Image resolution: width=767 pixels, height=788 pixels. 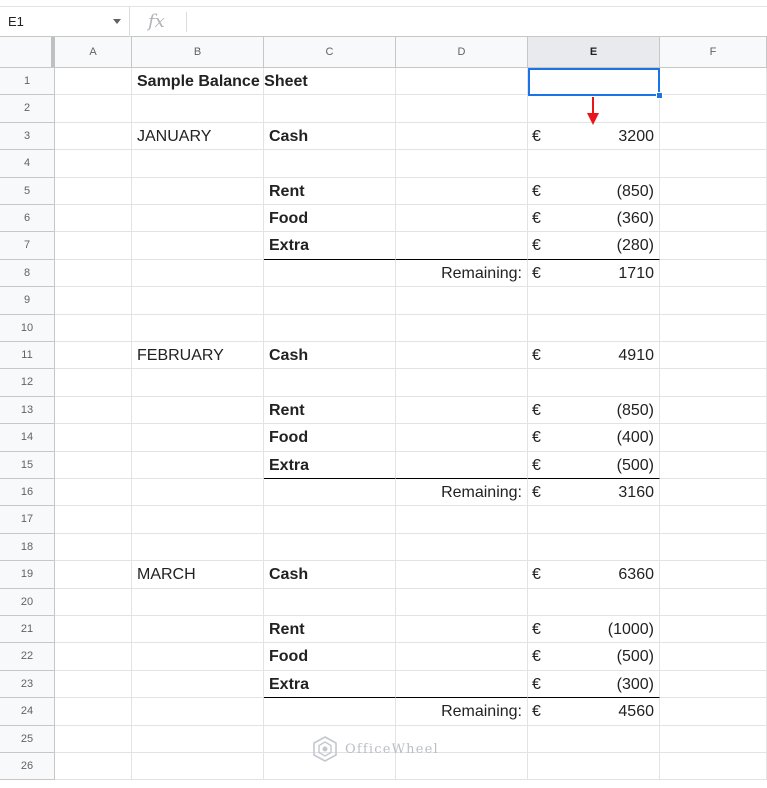 I want to click on cell-a24, so click(x=93, y=712).